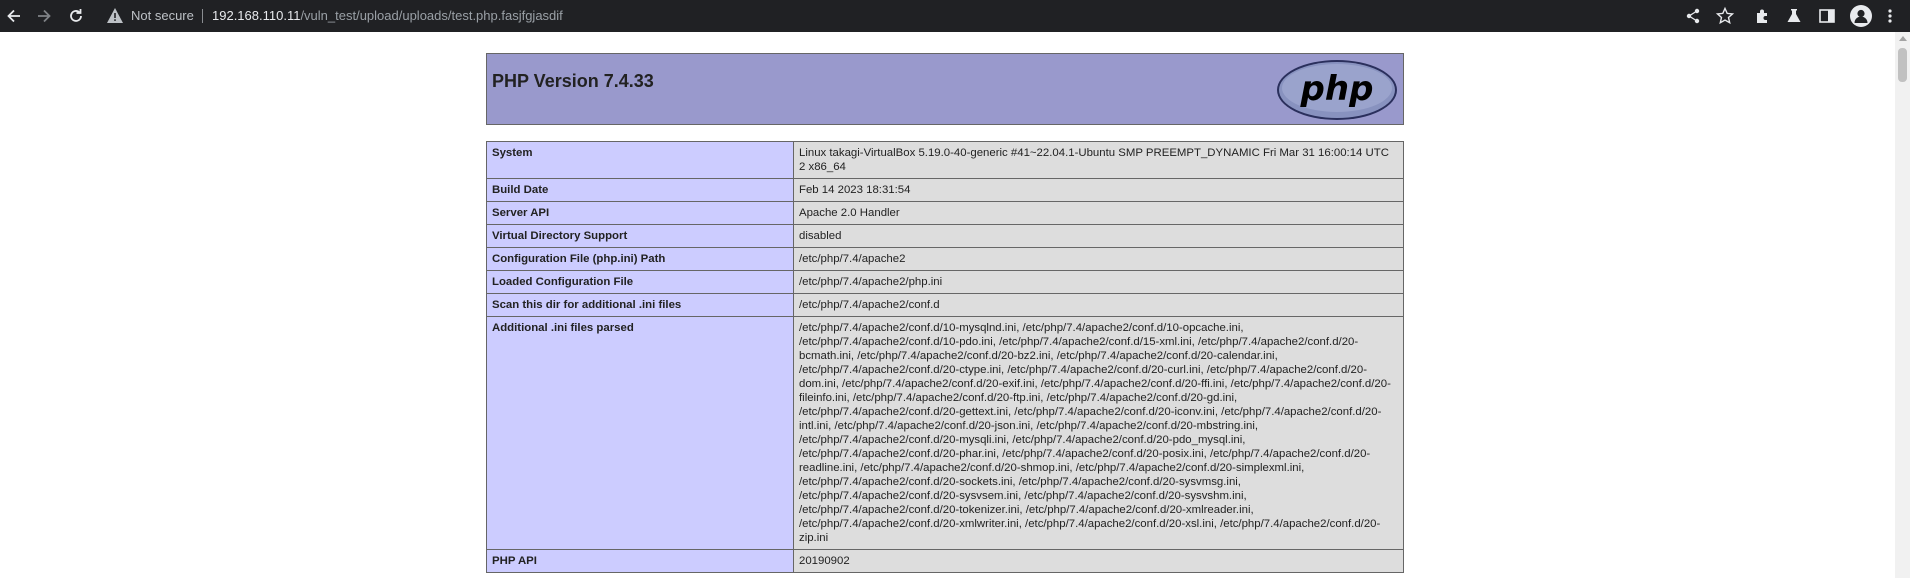 The height and width of the screenshot is (578, 1910). Describe the element at coordinates (1890, 16) in the screenshot. I see `menu-kebab-icon` at that location.